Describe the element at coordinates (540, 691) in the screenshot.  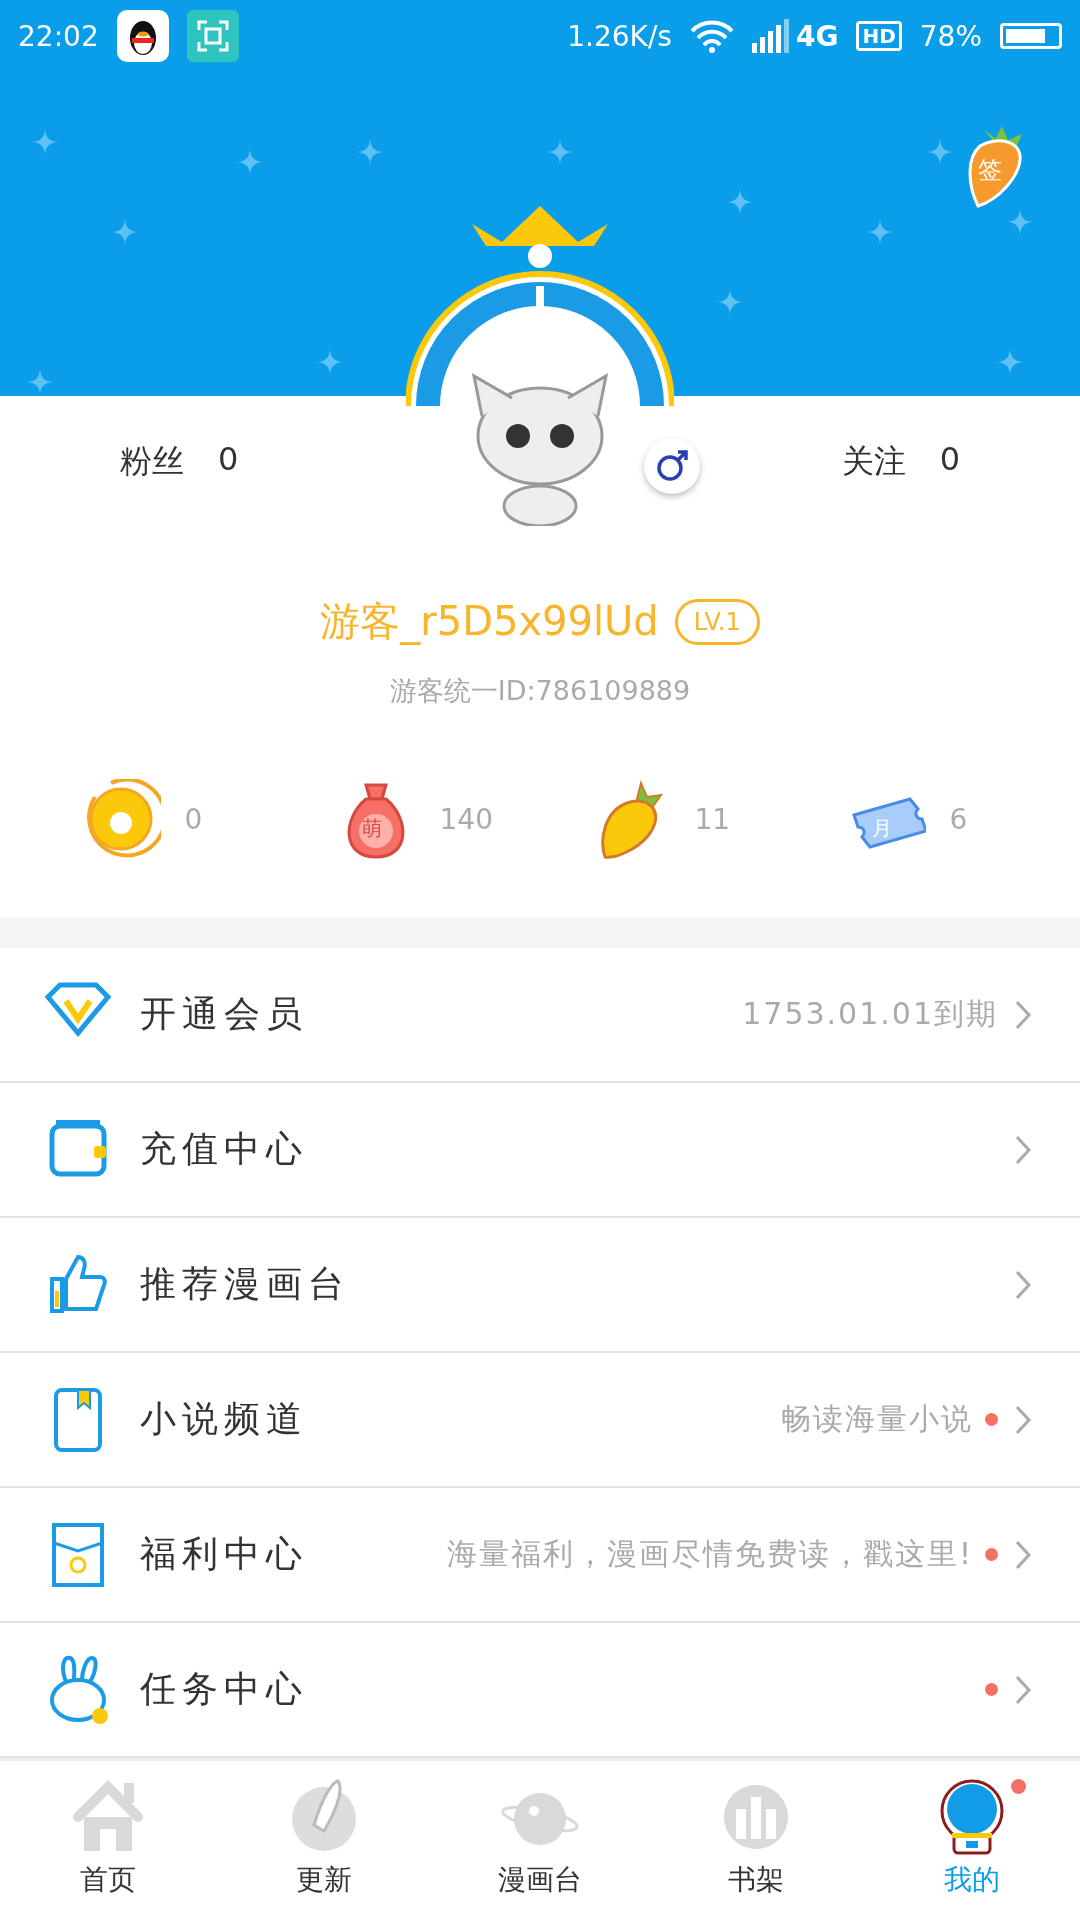
I see `user-id: 游客统一ID:786109889` at that location.